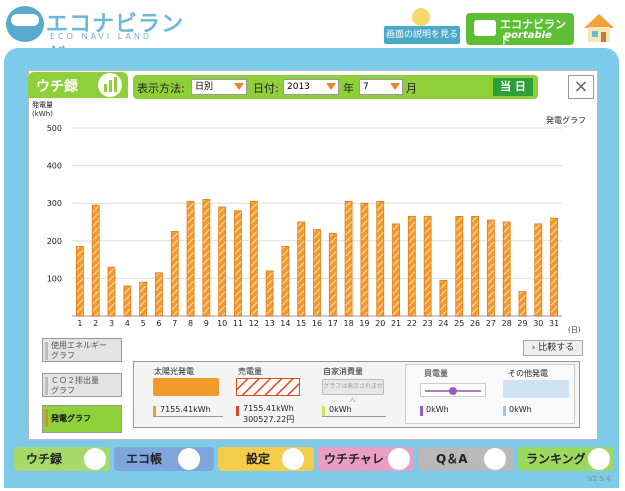 The image size is (625, 491). What do you see at coordinates (354, 459) in the screenshot?
I see `bottom-tab-uchichalle-label: ウチチャレ` at bounding box center [354, 459].